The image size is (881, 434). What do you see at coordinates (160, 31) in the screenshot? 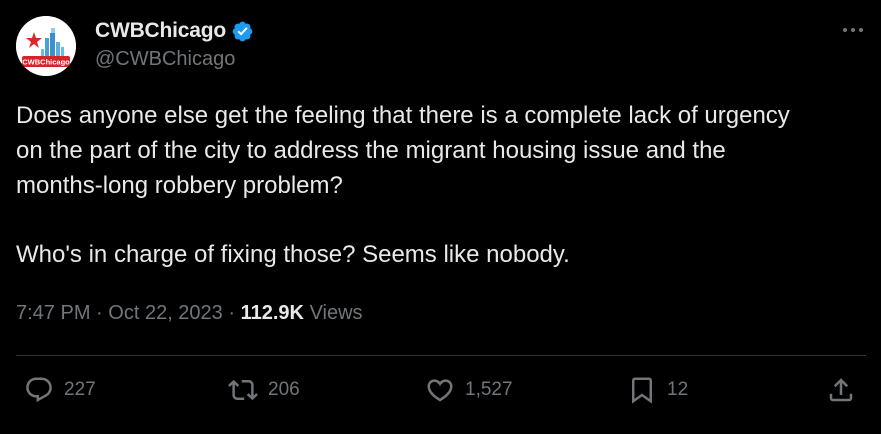
I see `display-name: CWBChicago` at bounding box center [160, 31].